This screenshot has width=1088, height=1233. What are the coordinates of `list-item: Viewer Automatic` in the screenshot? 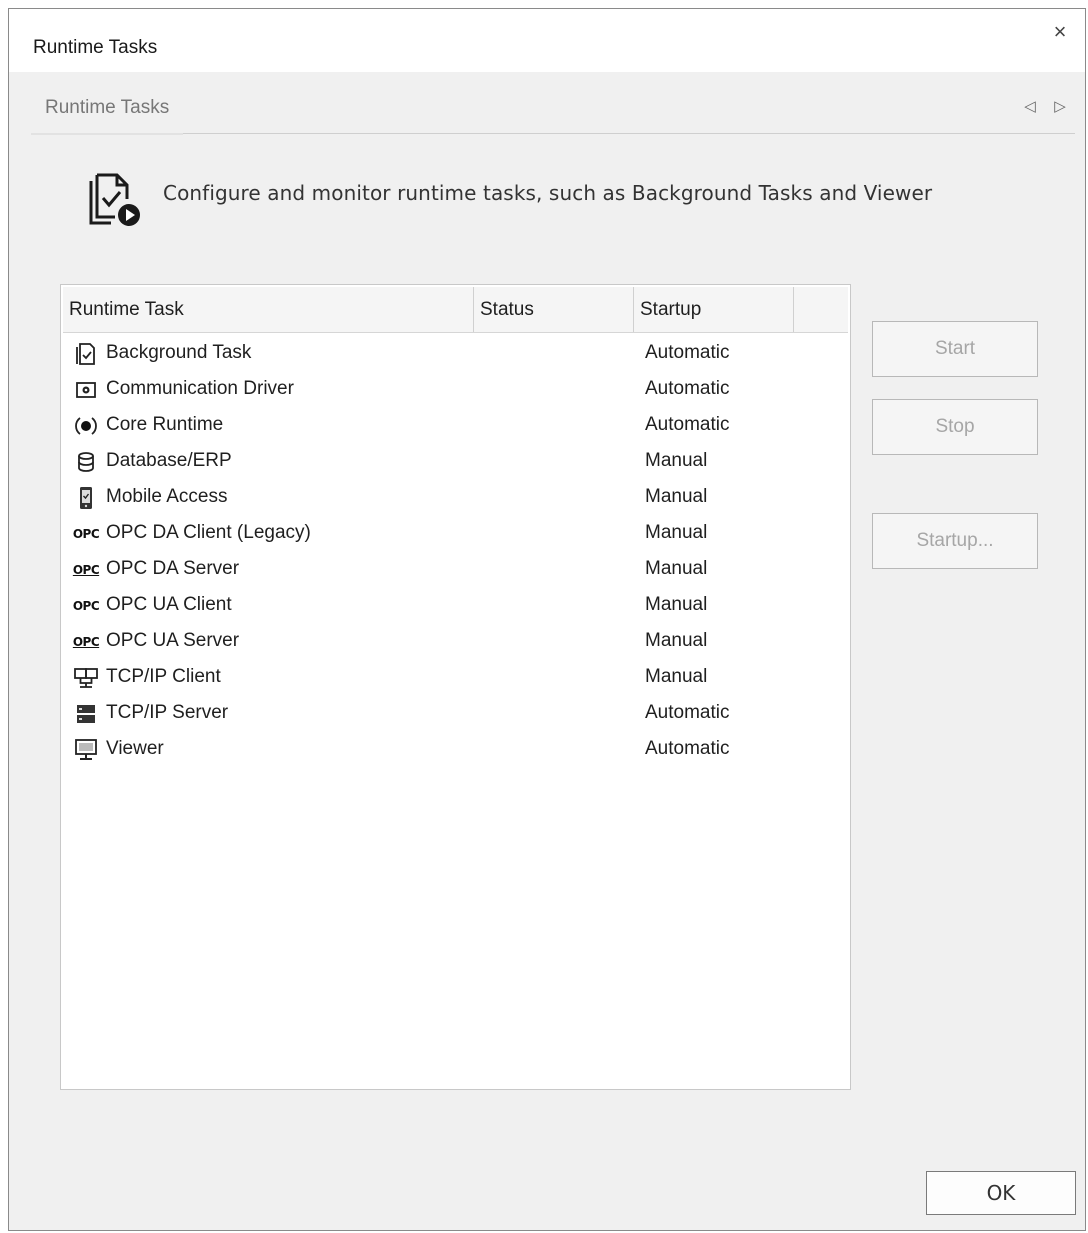 It's located at (455, 750).